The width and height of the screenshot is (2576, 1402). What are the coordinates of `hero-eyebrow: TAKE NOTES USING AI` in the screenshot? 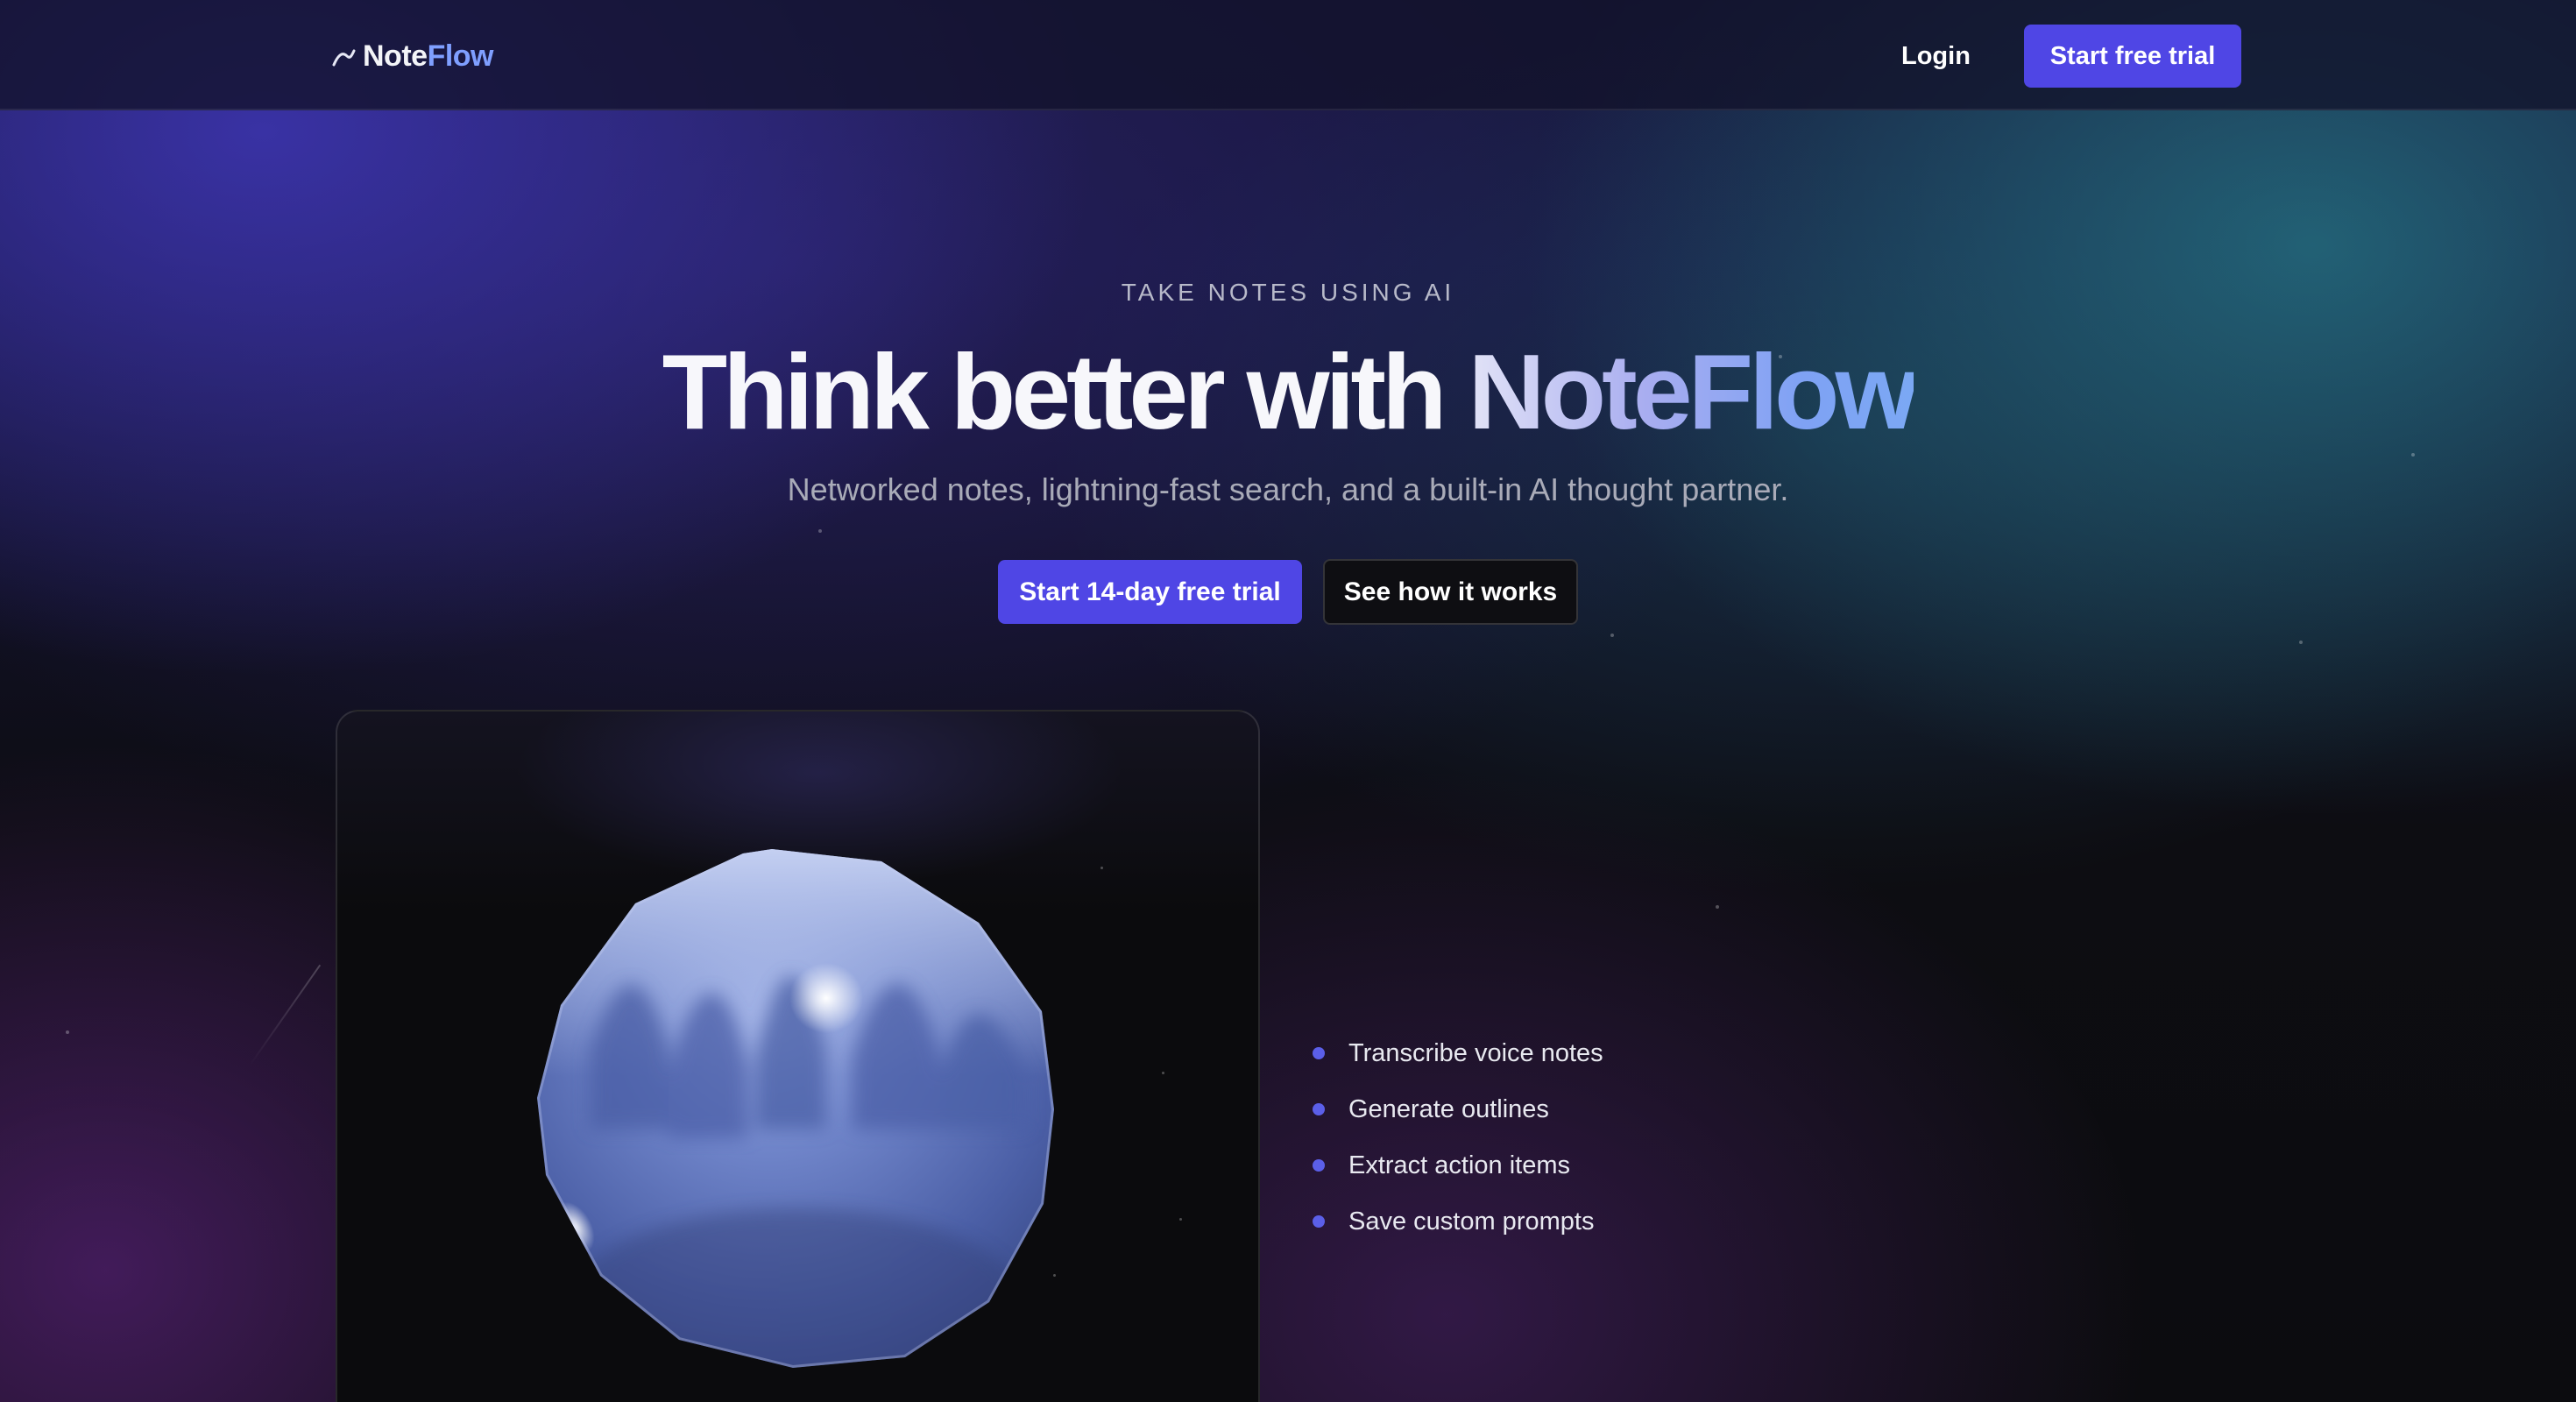 It's located at (1288, 292).